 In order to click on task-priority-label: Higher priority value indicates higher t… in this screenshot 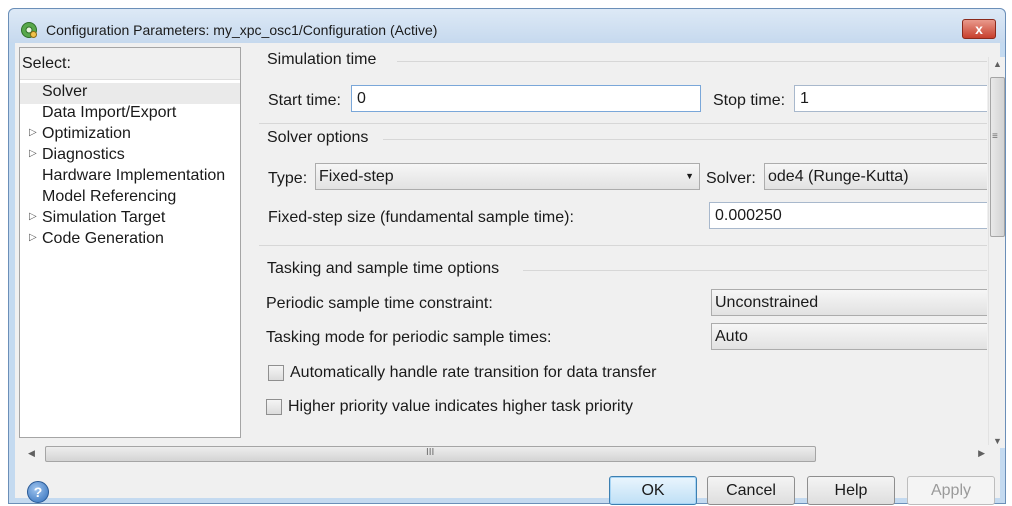, I will do `click(460, 407)`.